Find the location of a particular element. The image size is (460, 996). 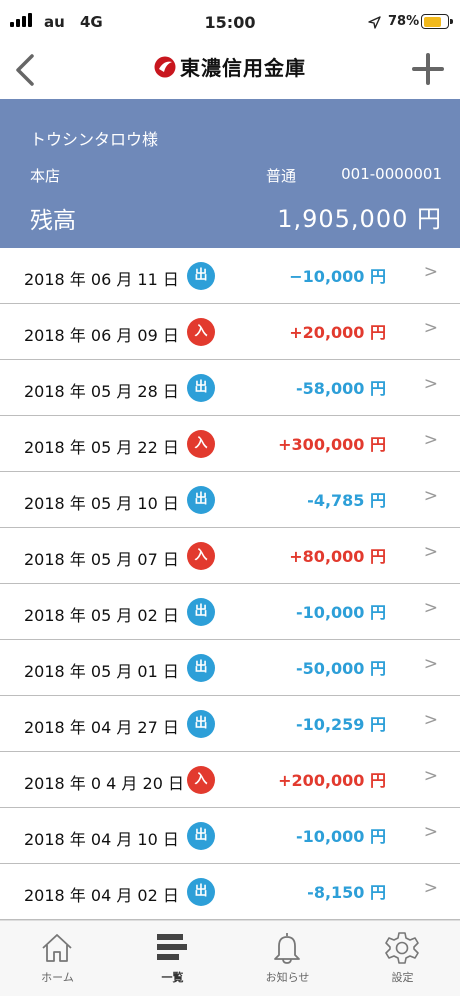

transaction-row: 2018 年 0 4 月 20 日 入 +200,000 円 > is located at coordinates (230, 780).